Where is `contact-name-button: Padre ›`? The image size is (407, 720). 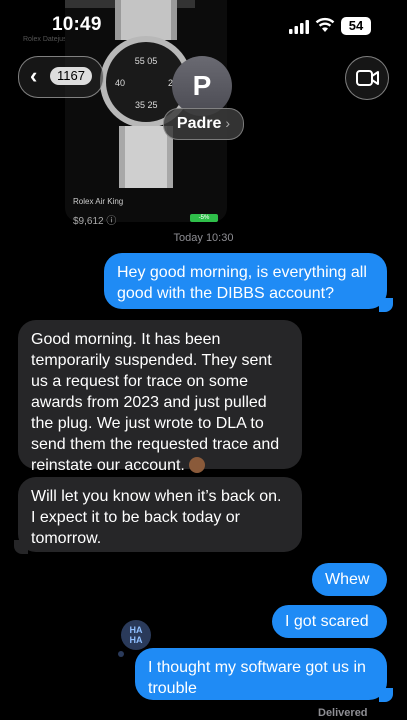
contact-name-button: Padre › is located at coordinates (203, 124).